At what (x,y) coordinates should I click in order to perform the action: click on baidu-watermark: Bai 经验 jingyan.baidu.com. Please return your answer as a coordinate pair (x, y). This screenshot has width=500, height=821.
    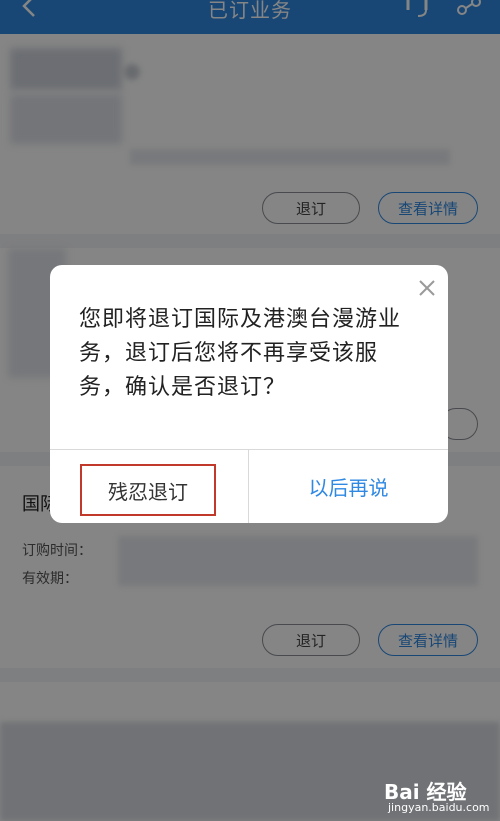
    Looking at the image, I should click on (438, 795).